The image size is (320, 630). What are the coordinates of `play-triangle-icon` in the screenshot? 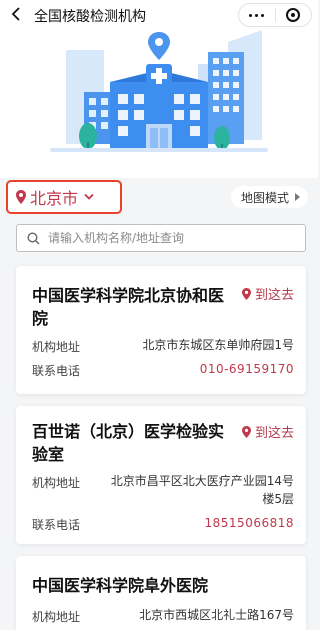 It's located at (297, 197).